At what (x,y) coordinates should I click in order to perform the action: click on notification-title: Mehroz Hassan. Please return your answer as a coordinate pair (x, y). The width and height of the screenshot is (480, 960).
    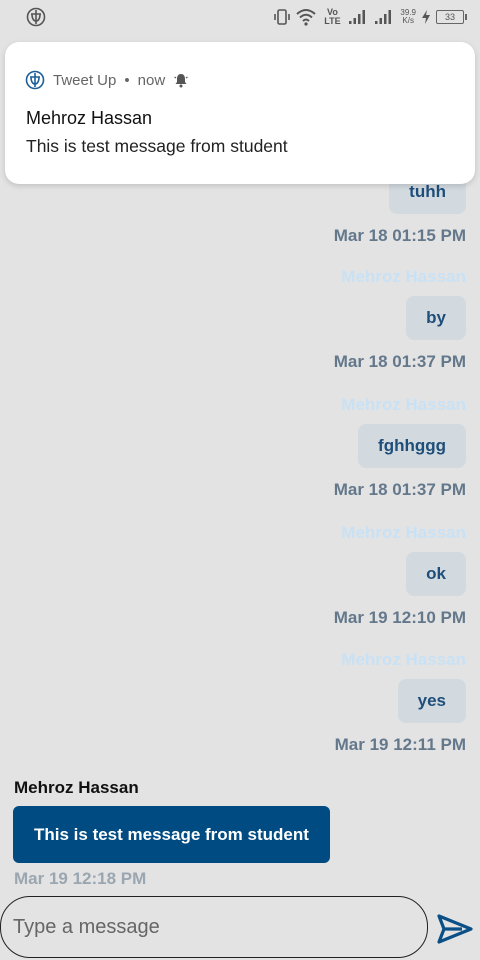
    Looking at the image, I should click on (89, 118).